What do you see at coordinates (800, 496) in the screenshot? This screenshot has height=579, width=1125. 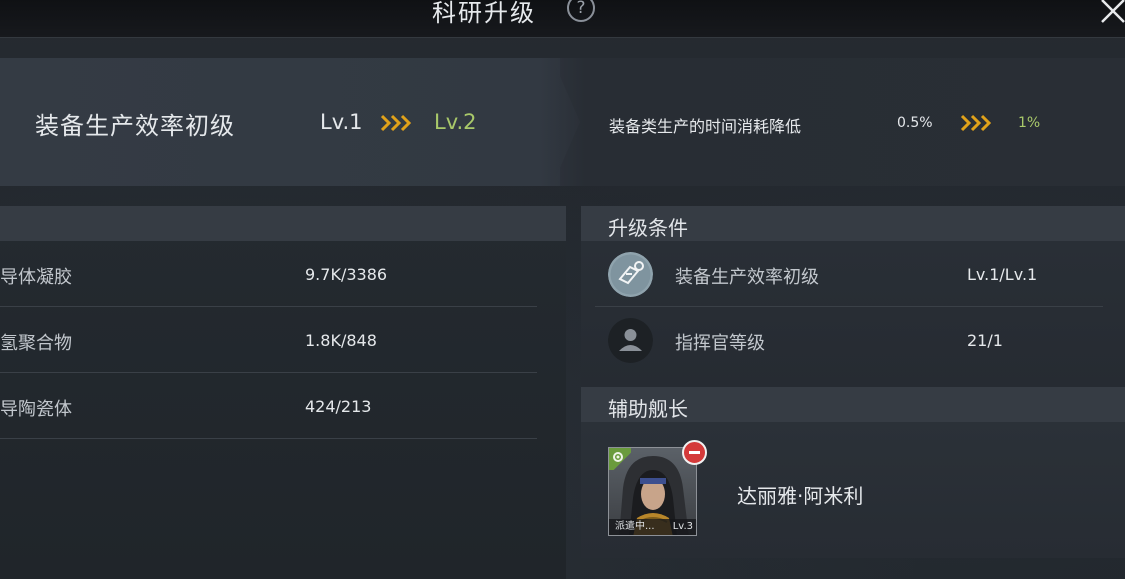 I see `captain-name: 达丽雅·阿米利` at bounding box center [800, 496].